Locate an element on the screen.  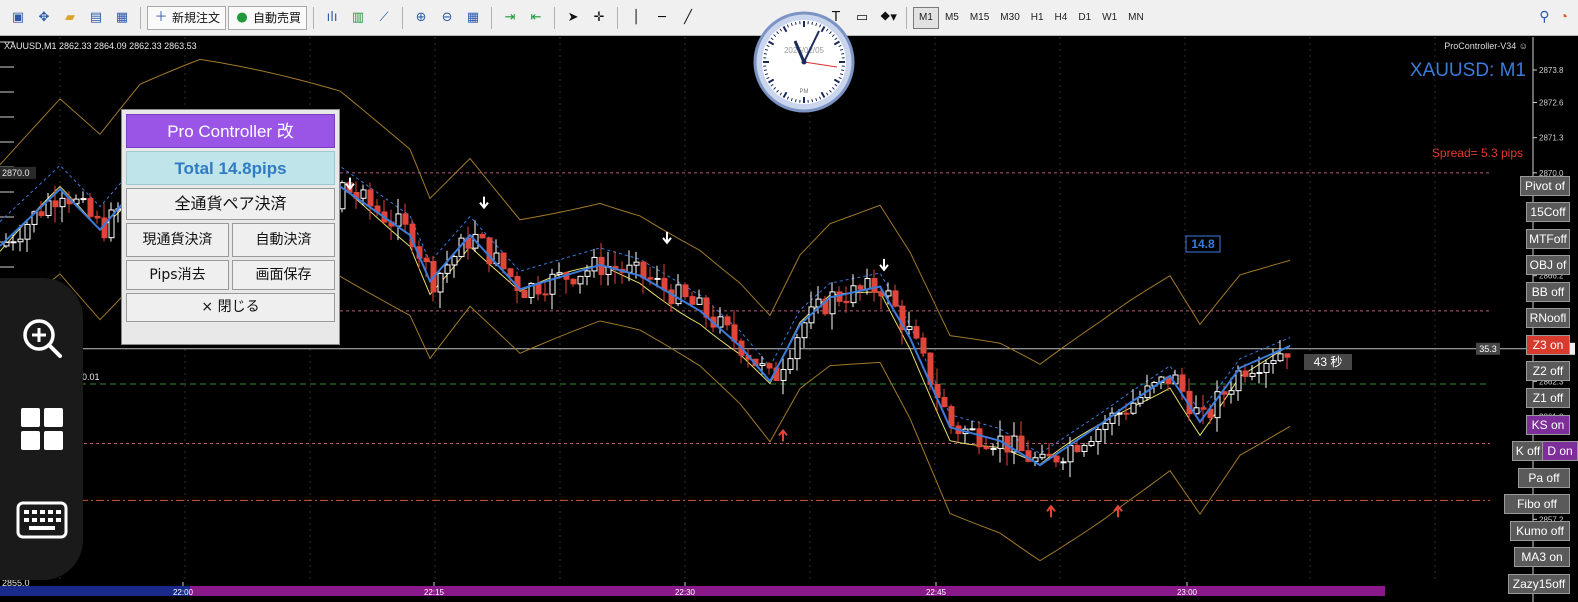
line-chart-icon: ⟋ is located at coordinates (384, 18).